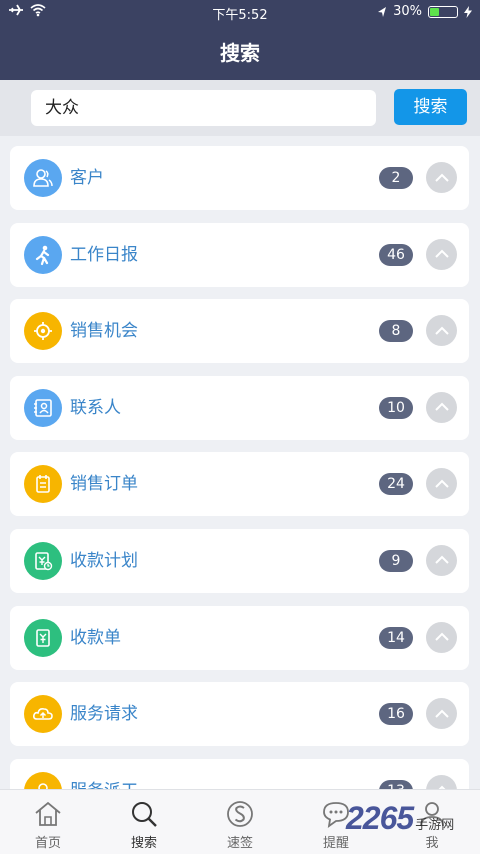  I want to click on watermark-logo: 2265 手游网, so click(400, 818).